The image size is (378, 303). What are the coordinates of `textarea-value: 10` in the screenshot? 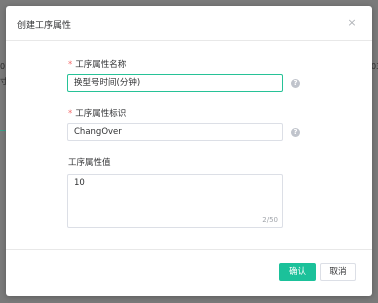 It's located at (79, 183).